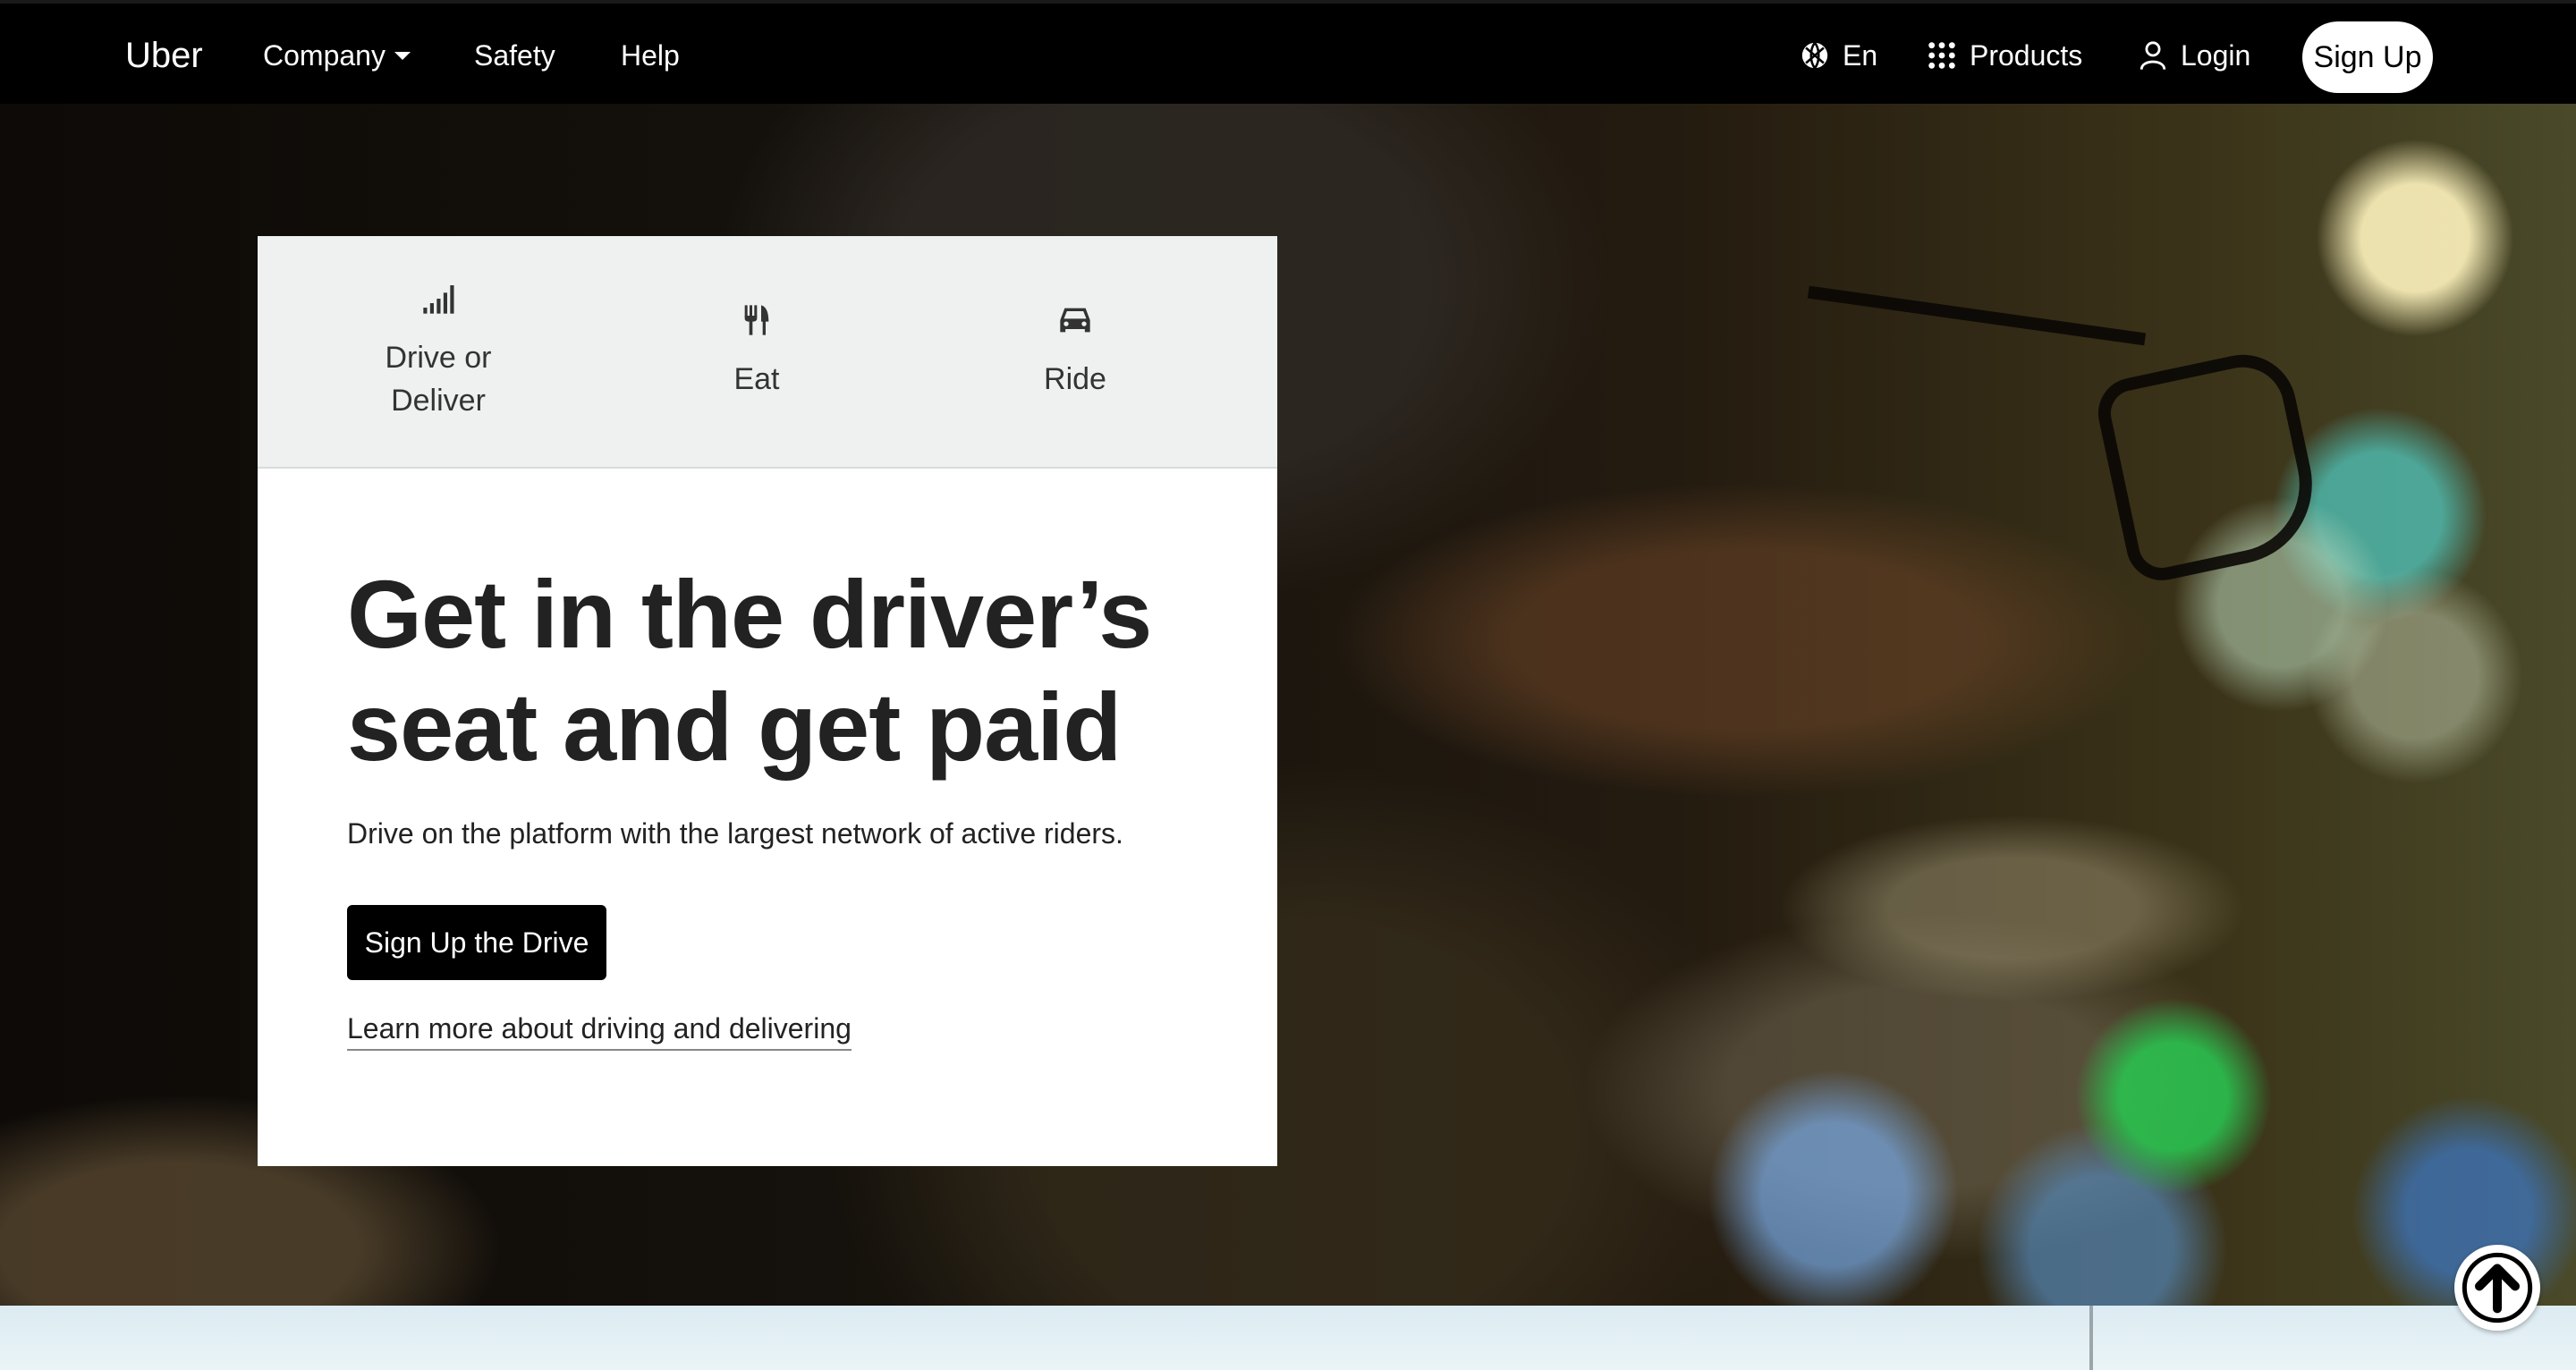 The image size is (2576, 1370). Describe the element at coordinates (2367, 57) in the screenshot. I see `signup-button: Sign Up` at that location.